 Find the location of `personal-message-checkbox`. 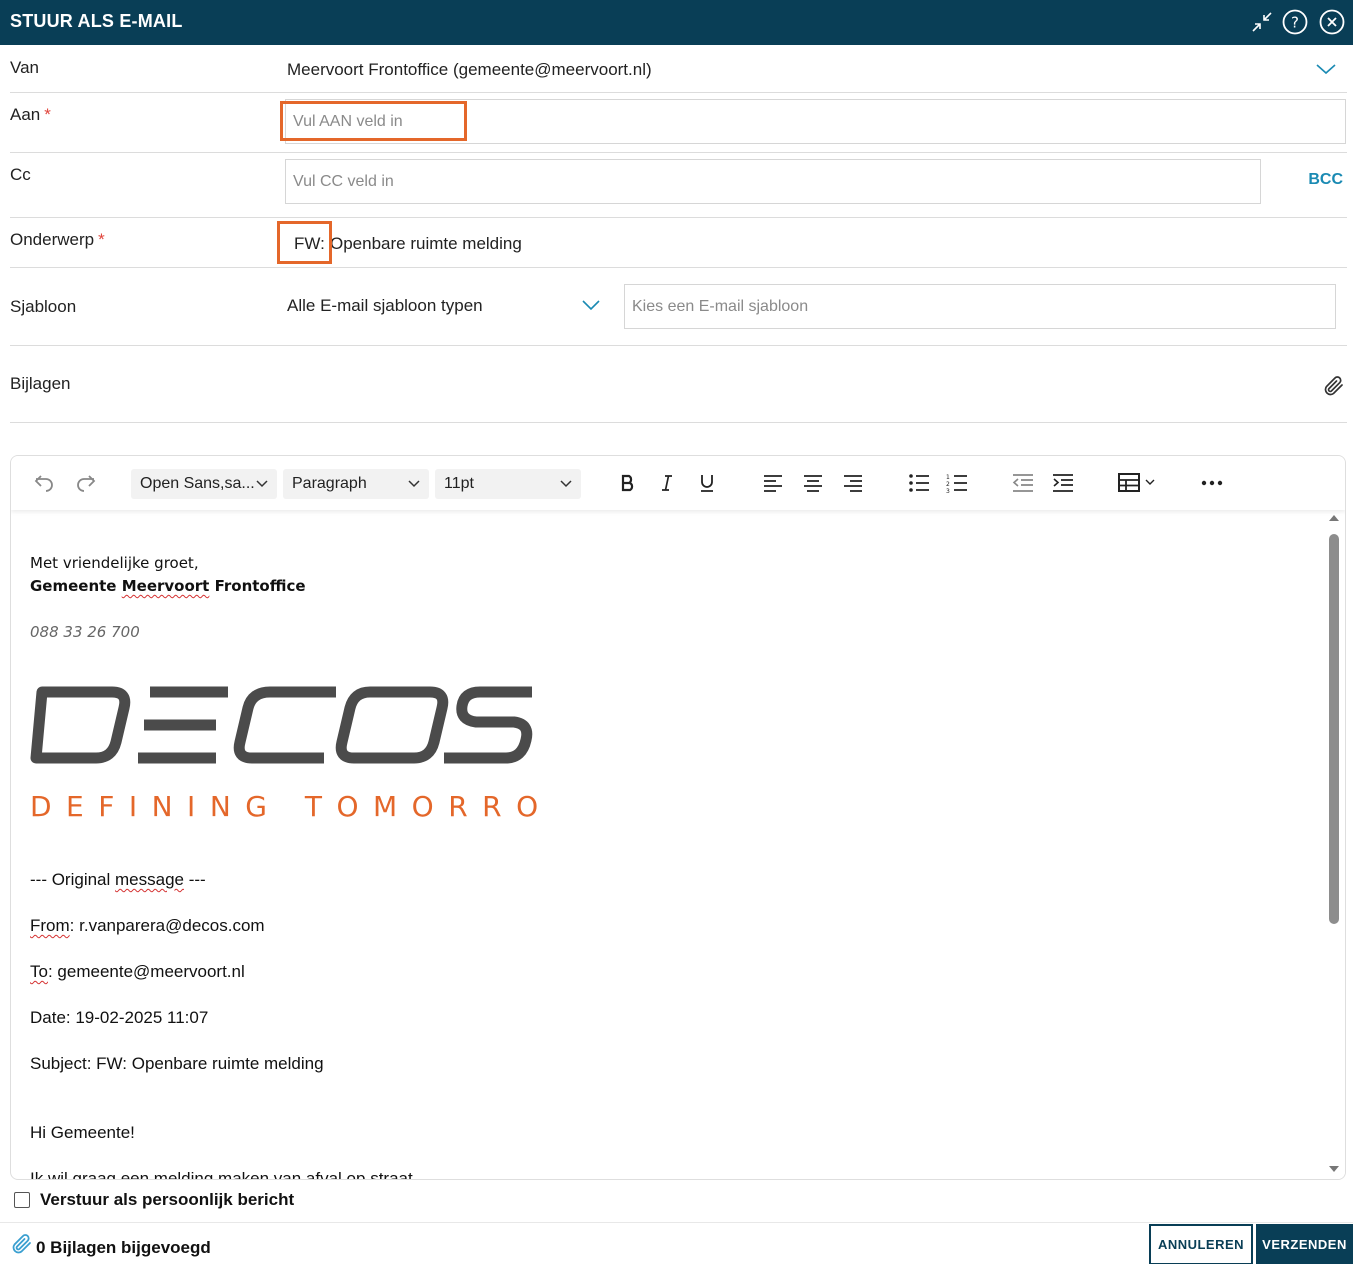

personal-message-checkbox is located at coordinates (22, 1200).